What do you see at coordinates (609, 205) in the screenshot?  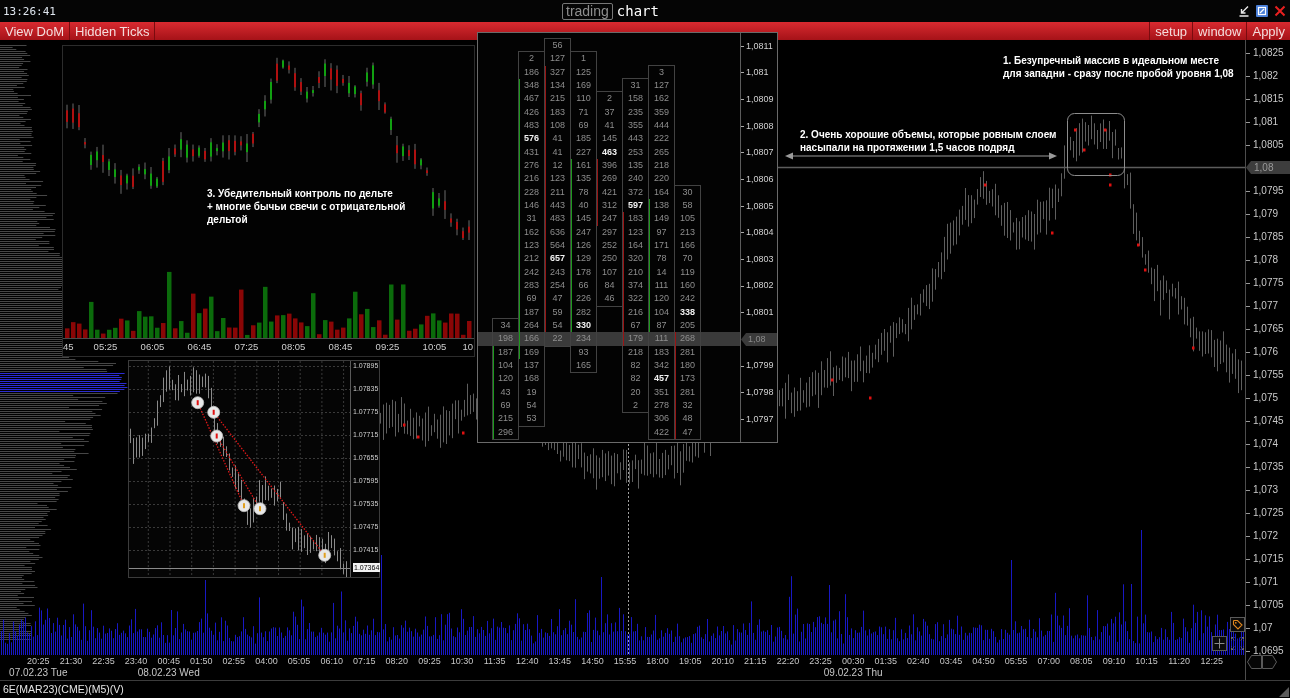 I see `footprint-cell: 312` at bounding box center [609, 205].